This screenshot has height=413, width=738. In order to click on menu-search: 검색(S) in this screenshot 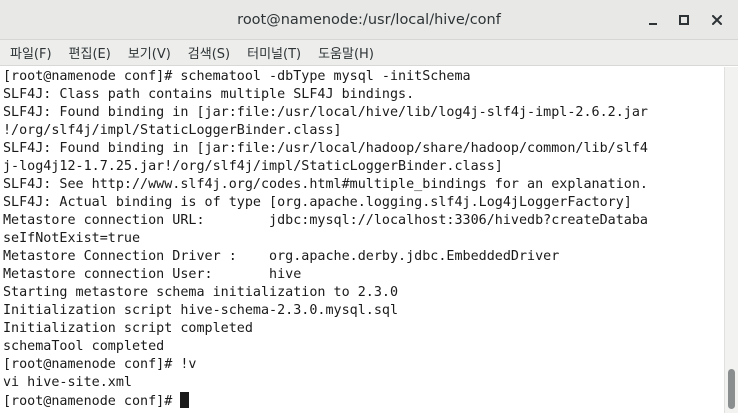, I will do `click(209, 52)`.